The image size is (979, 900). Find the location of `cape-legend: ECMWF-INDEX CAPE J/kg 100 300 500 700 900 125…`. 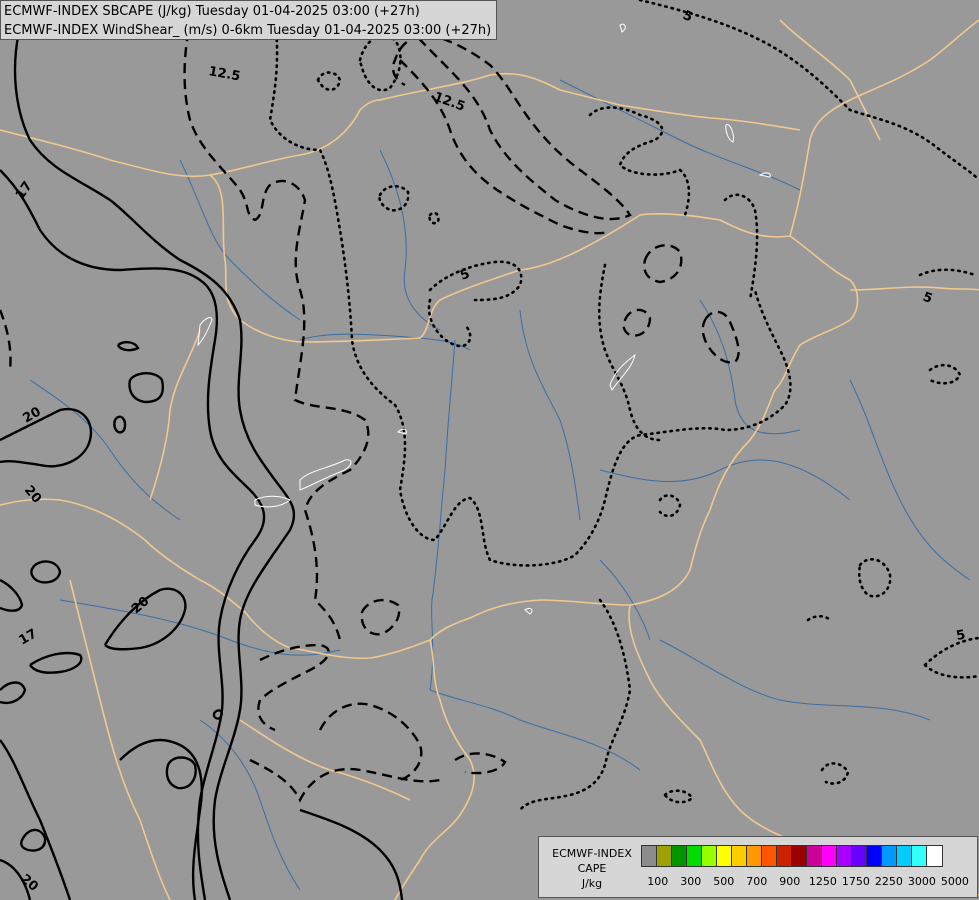

cape-legend: ECMWF-INDEX CAPE J/kg 100 300 500 700 900 125… is located at coordinates (758, 867).